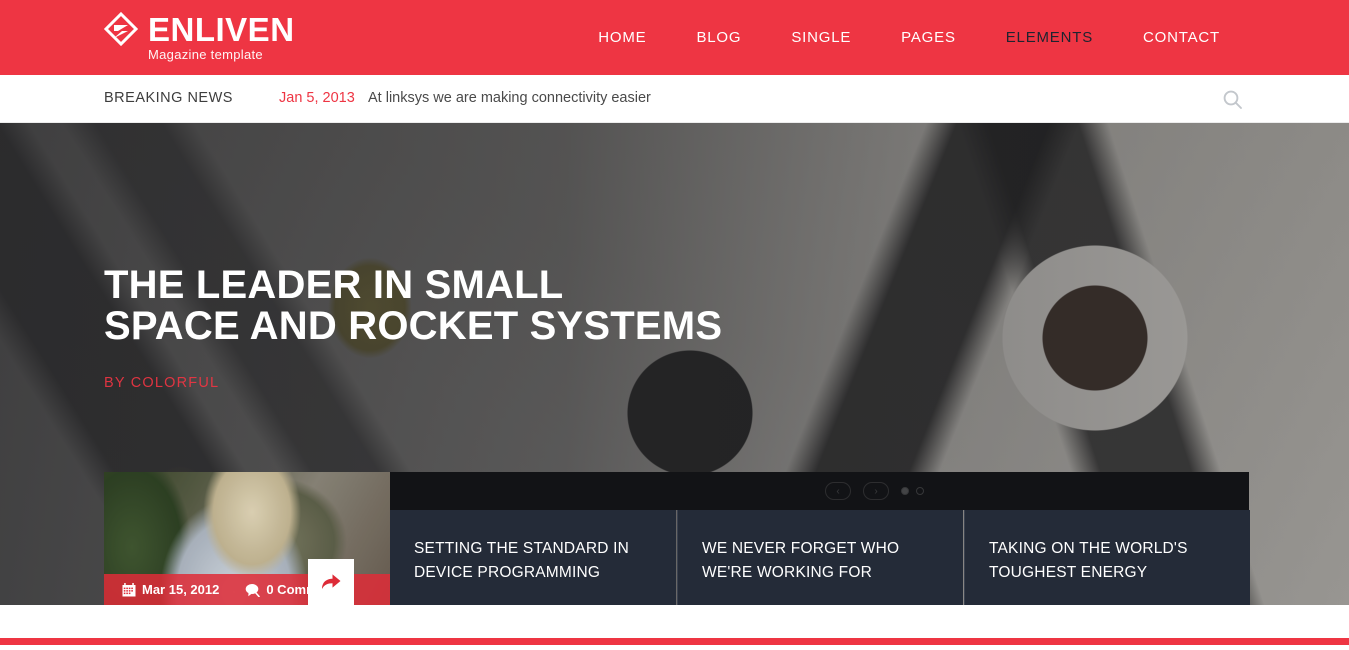  I want to click on footer-accent-rule, so click(674, 641).